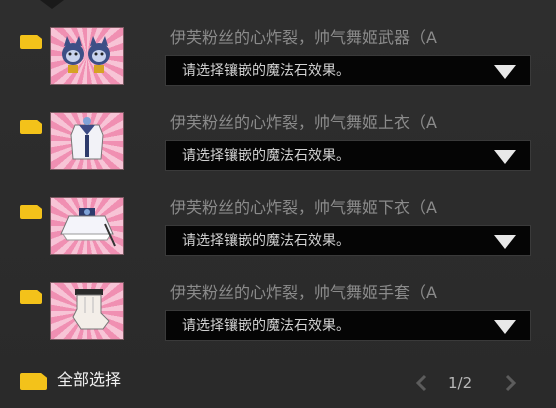  I want to click on dancer-skirt-icon, so click(88, 227).